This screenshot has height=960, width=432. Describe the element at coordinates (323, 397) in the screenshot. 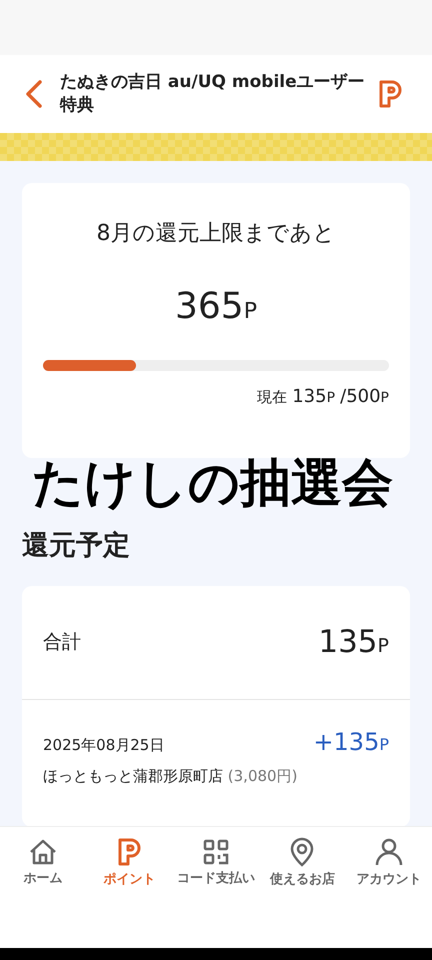

I see `current-points: 現在 135 P /500P` at that location.